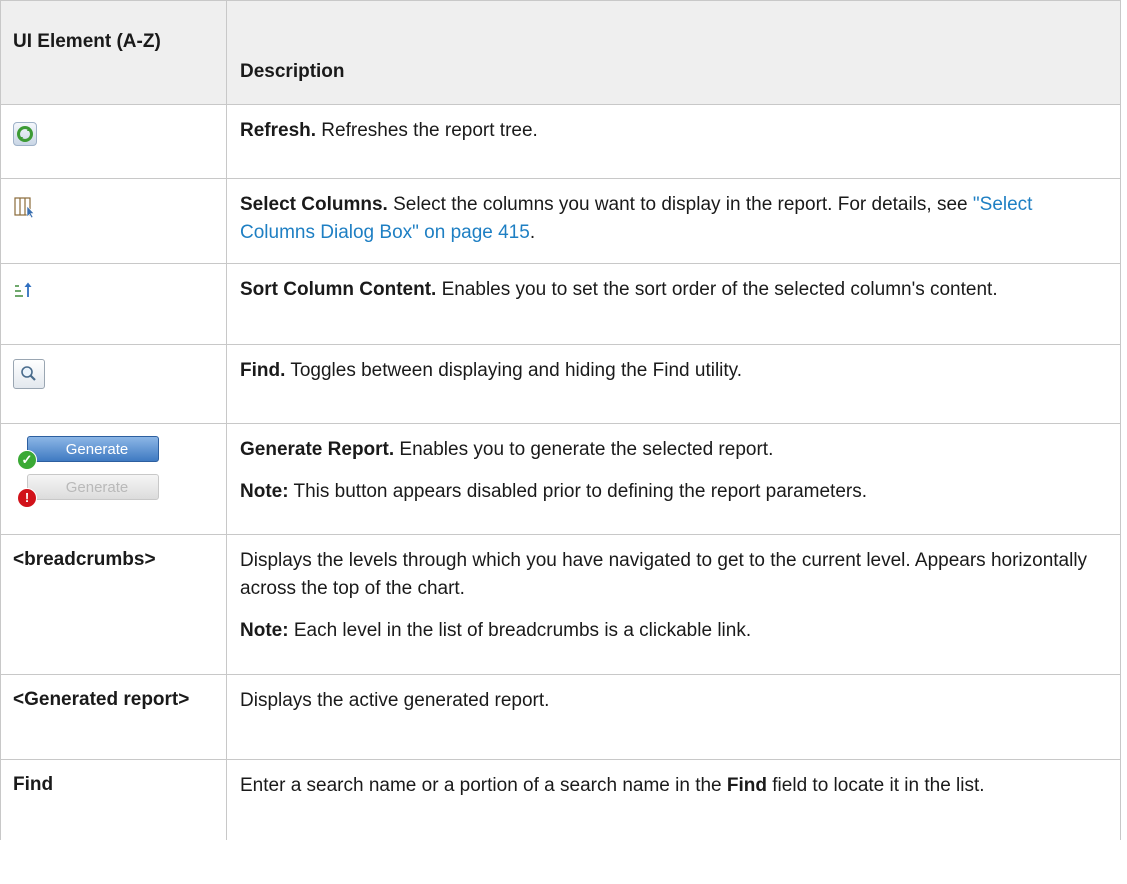  Describe the element at coordinates (532, 232) in the screenshot. I see `description-tail: .` at that location.